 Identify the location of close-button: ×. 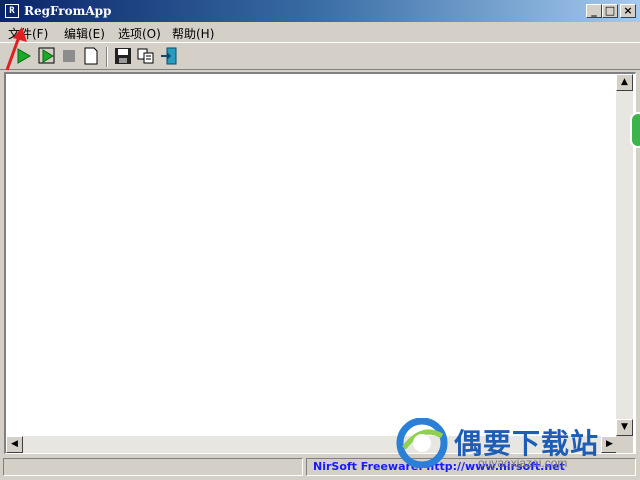
(628, 11).